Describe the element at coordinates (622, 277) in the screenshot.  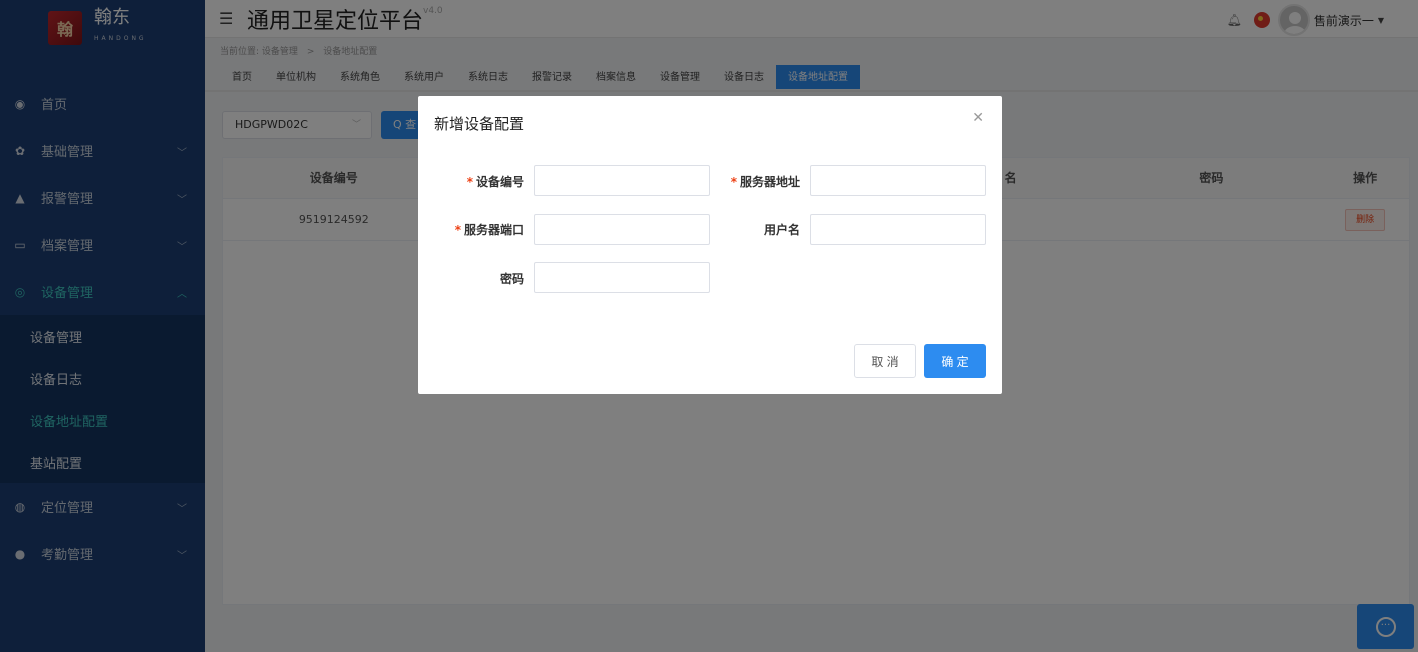
I see `password-input` at that location.